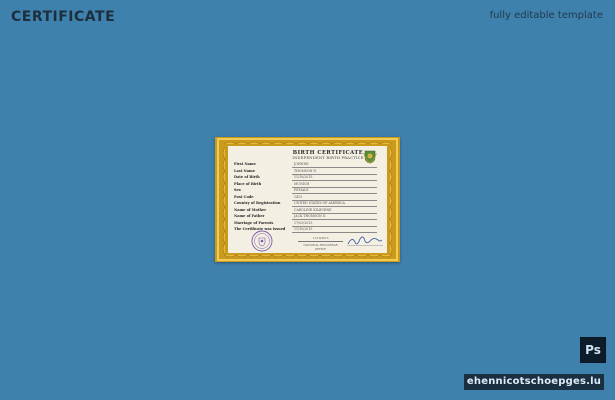 The image size is (615, 400). What do you see at coordinates (593, 350) in the screenshot?
I see `photoshop-icon: Ps` at bounding box center [593, 350].